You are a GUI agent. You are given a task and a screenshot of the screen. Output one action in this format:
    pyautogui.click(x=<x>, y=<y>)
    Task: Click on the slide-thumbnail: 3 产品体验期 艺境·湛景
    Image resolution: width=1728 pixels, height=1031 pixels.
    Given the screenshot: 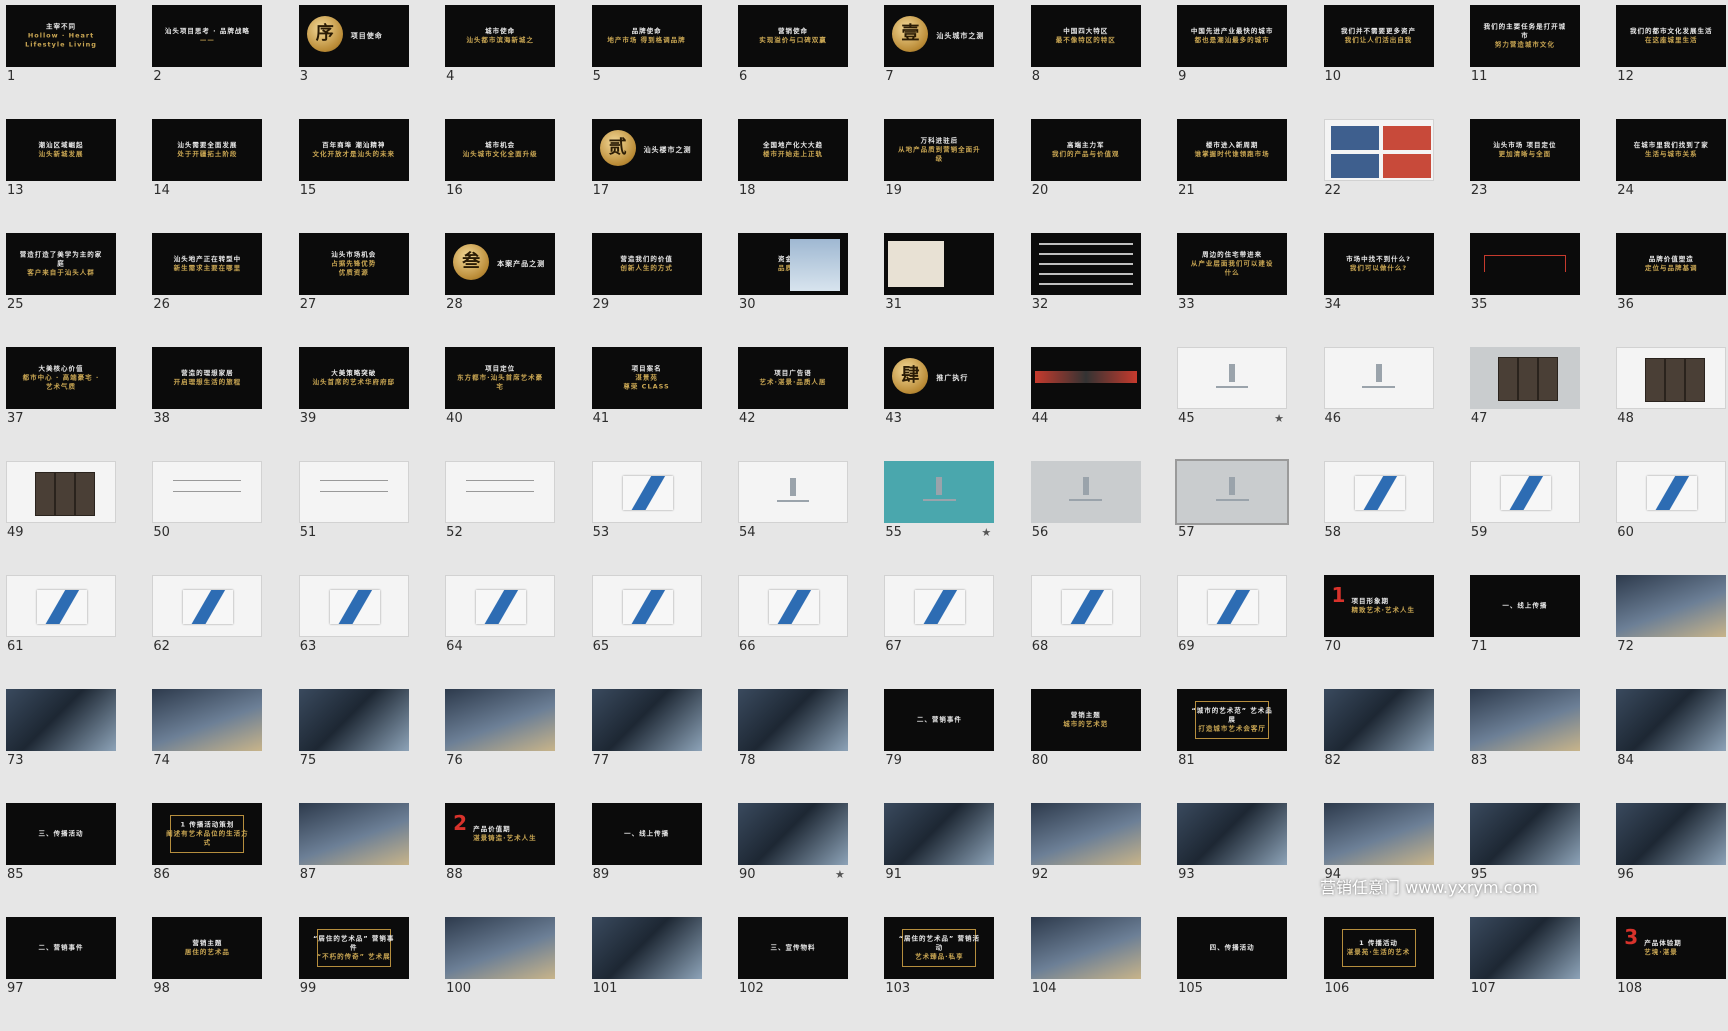 What is the action you would take?
    pyautogui.click(x=1671, y=948)
    